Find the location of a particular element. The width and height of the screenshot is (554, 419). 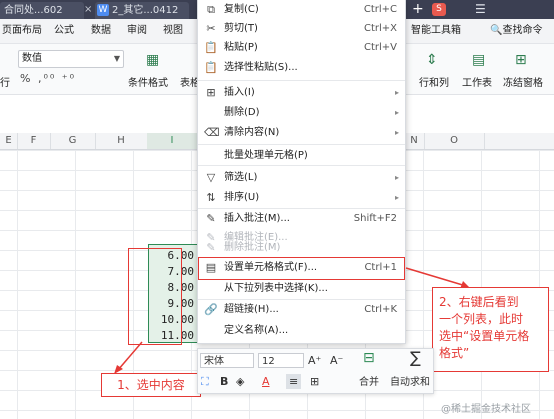

conditional-format-button: 条件格式 is located at coordinates (148, 81).